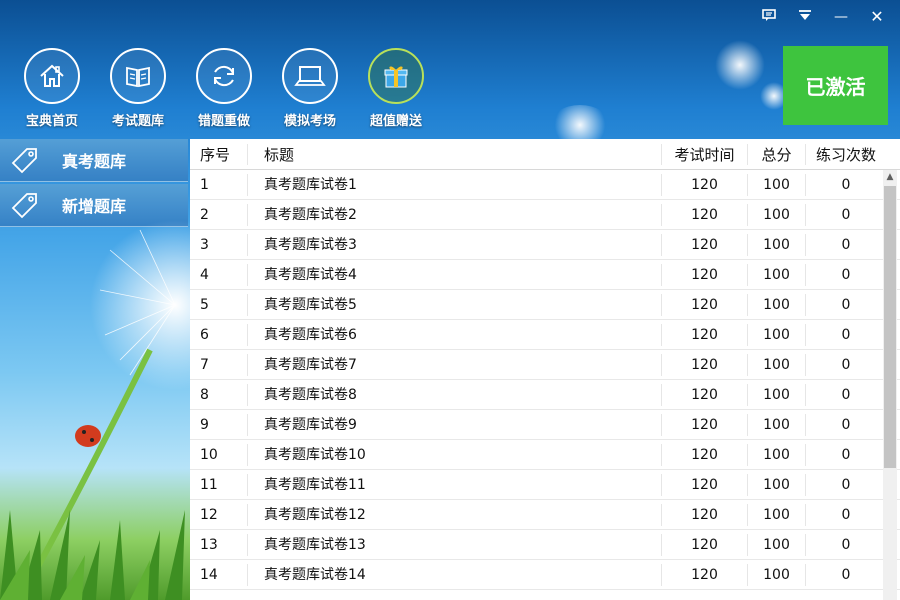 The width and height of the screenshot is (900, 600). What do you see at coordinates (455, 244) in the screenshot?
I see `cell-title: 真考题库试卷3` at bounding box center [455, 244].